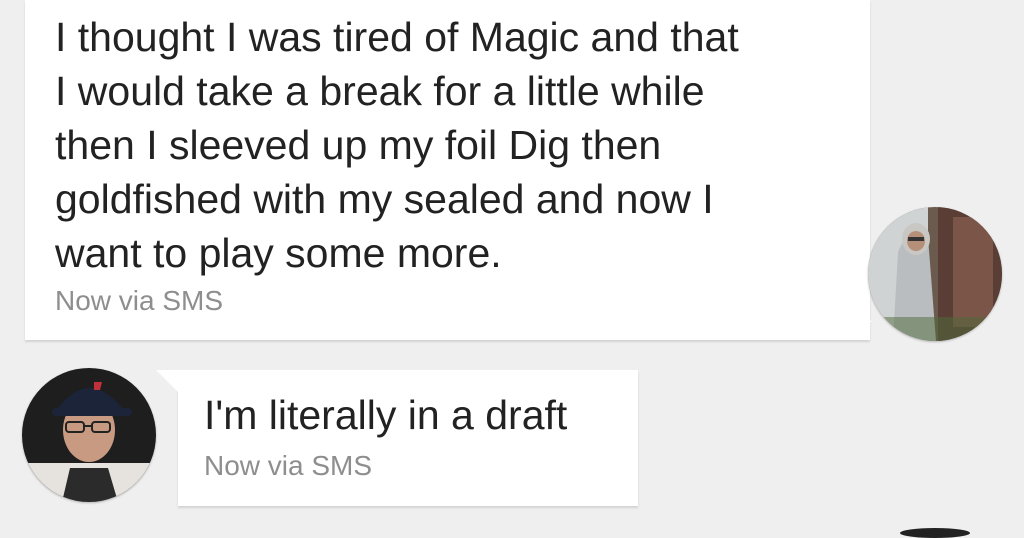 The width and height of the screenshot is (1024, 538). I want to click on recipient-avatar, so click(89, 435).